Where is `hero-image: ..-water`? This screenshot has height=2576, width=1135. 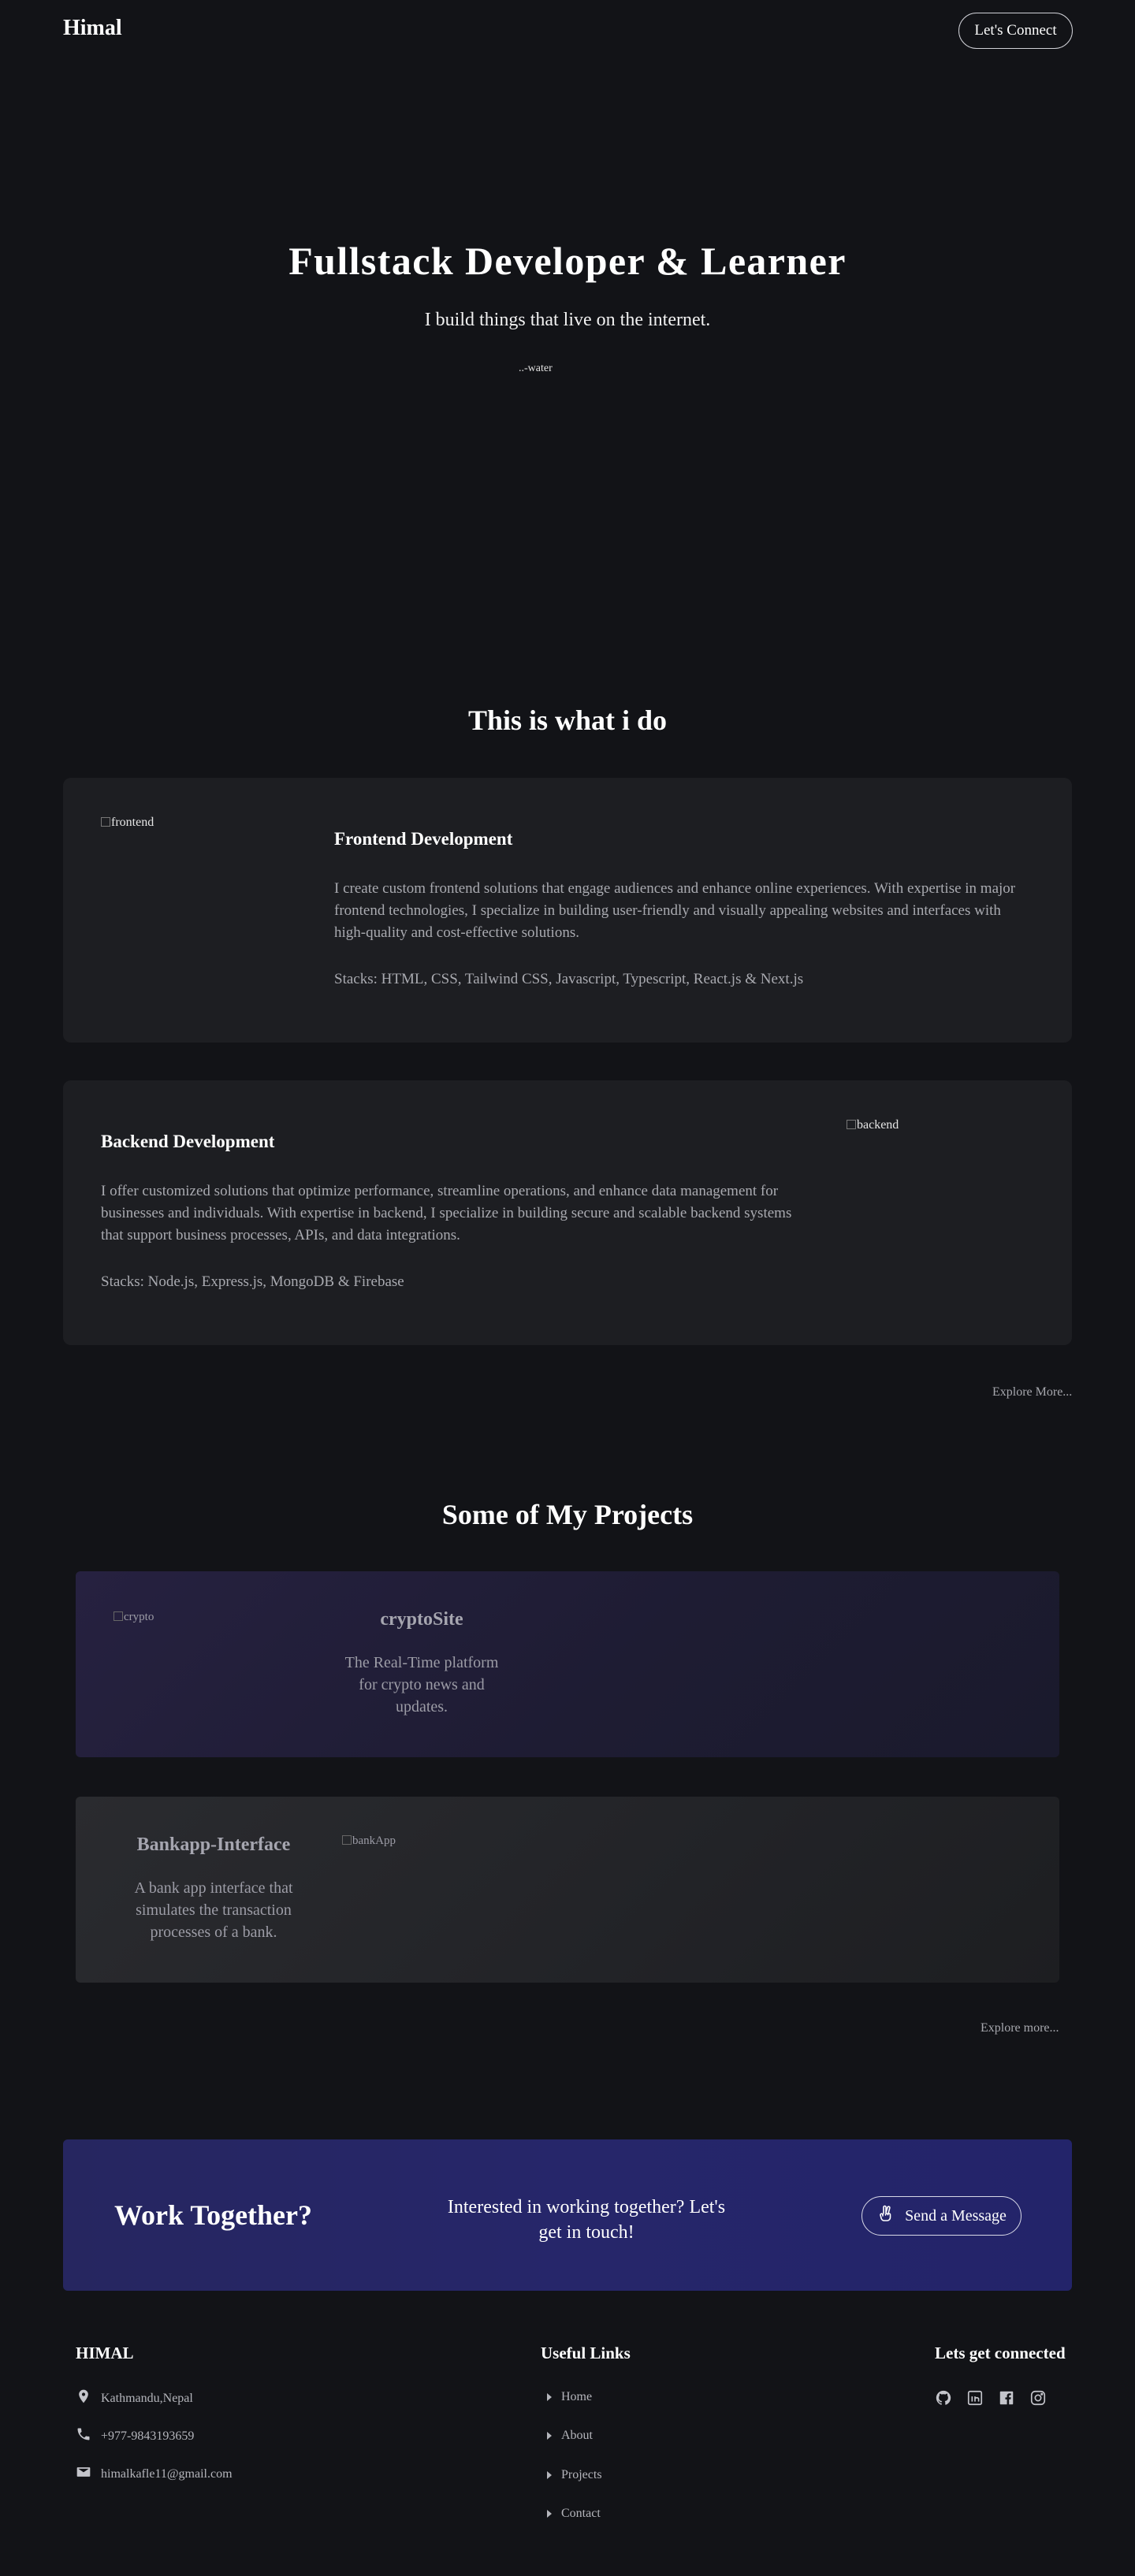
hero-image: ..-water is located at coordinates (536, 368).